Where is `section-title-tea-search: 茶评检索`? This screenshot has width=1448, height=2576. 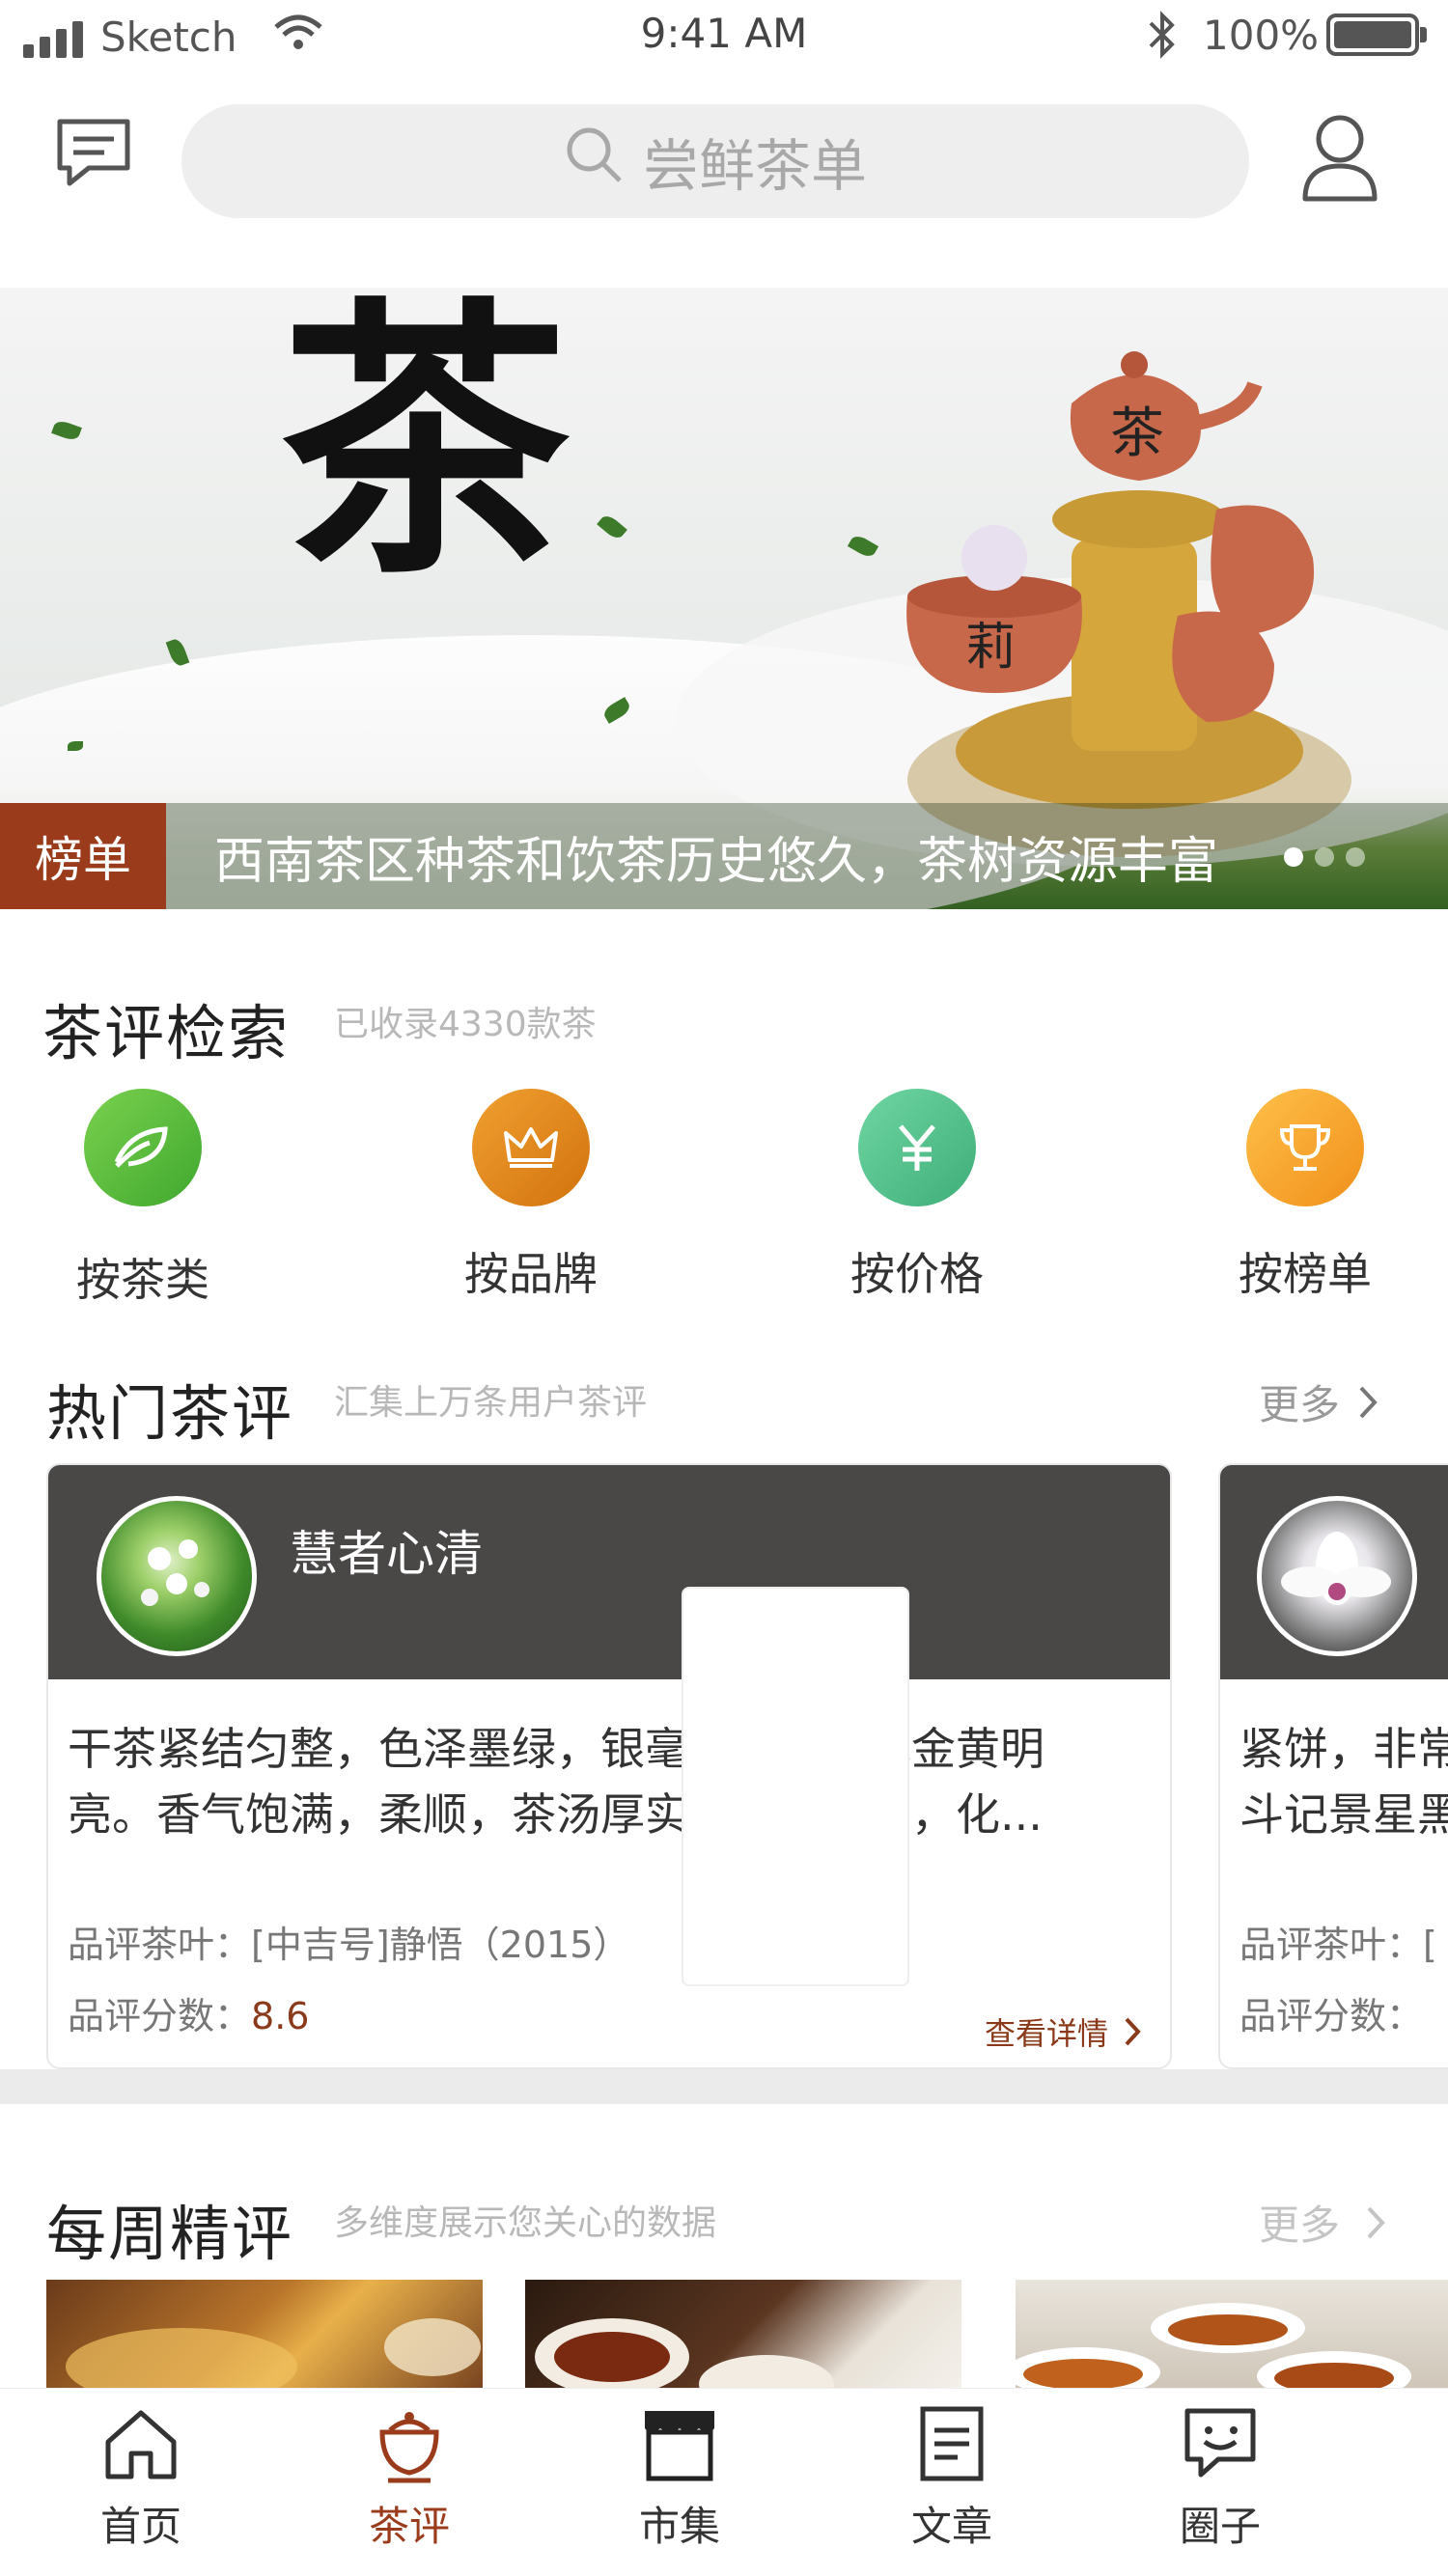 section-title-tea-search: 茶评检索 is located at coordinates (167, 1033).